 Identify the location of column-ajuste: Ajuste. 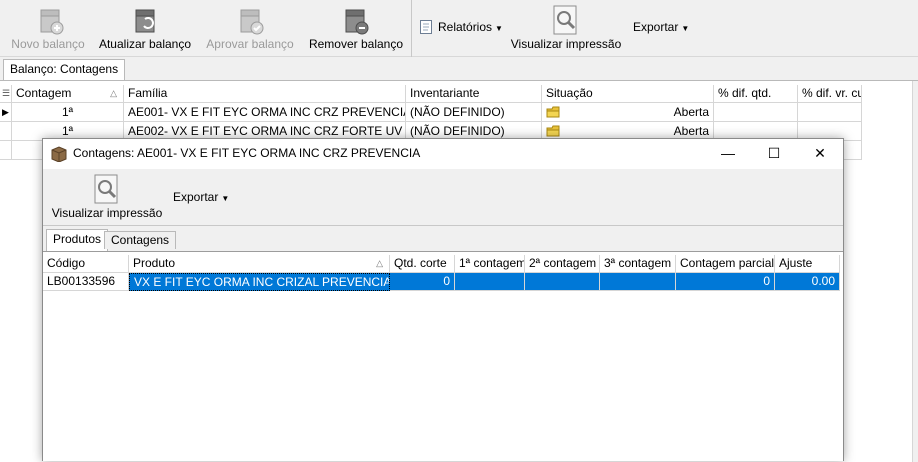
(807, 264).